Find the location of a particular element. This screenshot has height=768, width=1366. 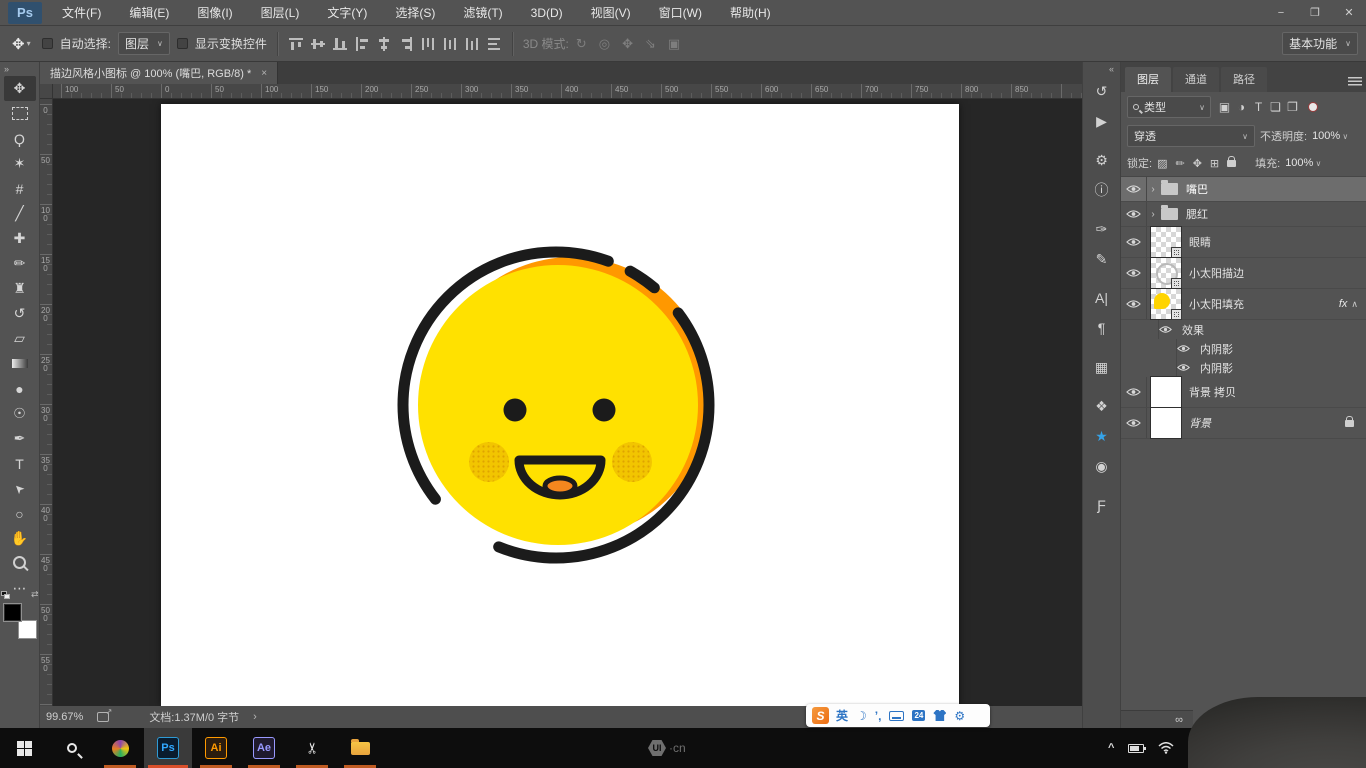

restore-button: ❐ is located at coordinates (1315, 12).